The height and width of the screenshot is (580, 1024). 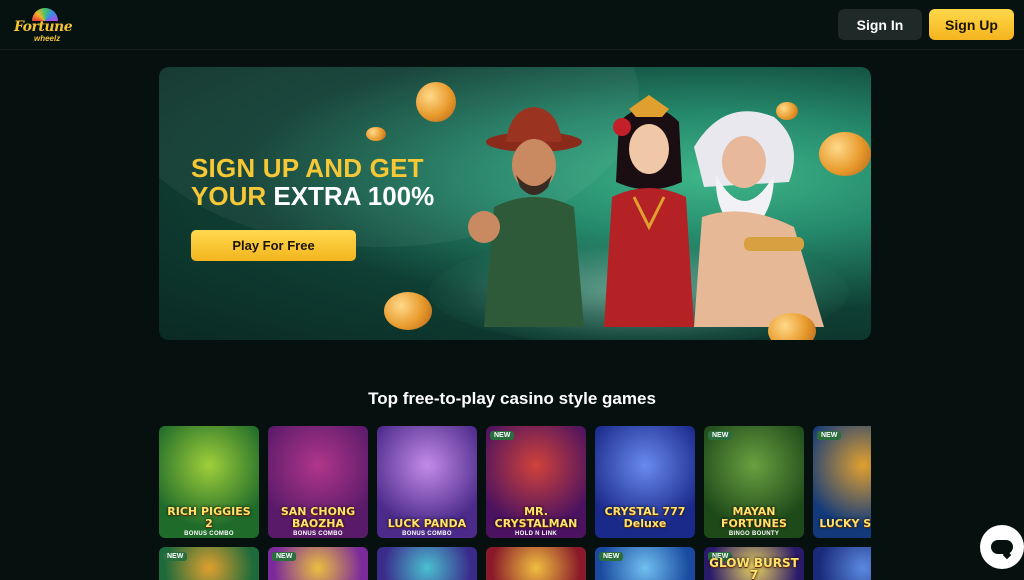 I want to click on chat-bubble-icon, so click(x=1002, y=547).